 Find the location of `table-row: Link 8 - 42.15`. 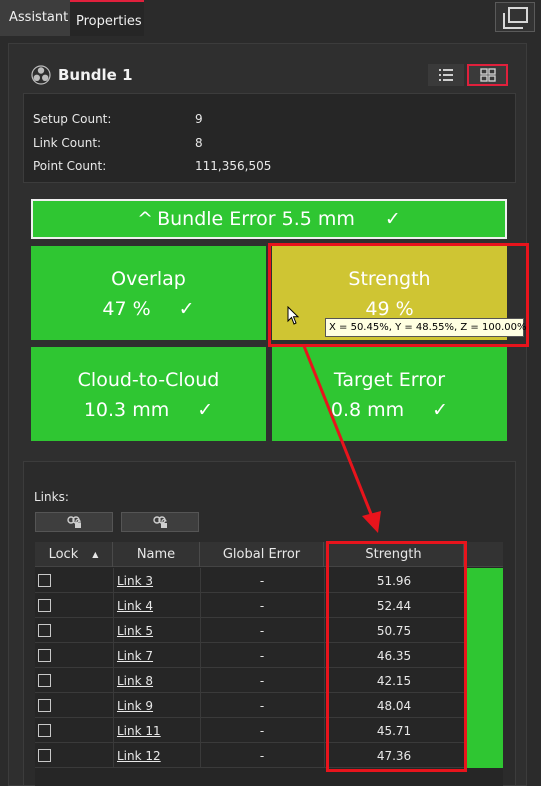

table-row: Link 8 - 42.15 is located at coordinates (269, 680).